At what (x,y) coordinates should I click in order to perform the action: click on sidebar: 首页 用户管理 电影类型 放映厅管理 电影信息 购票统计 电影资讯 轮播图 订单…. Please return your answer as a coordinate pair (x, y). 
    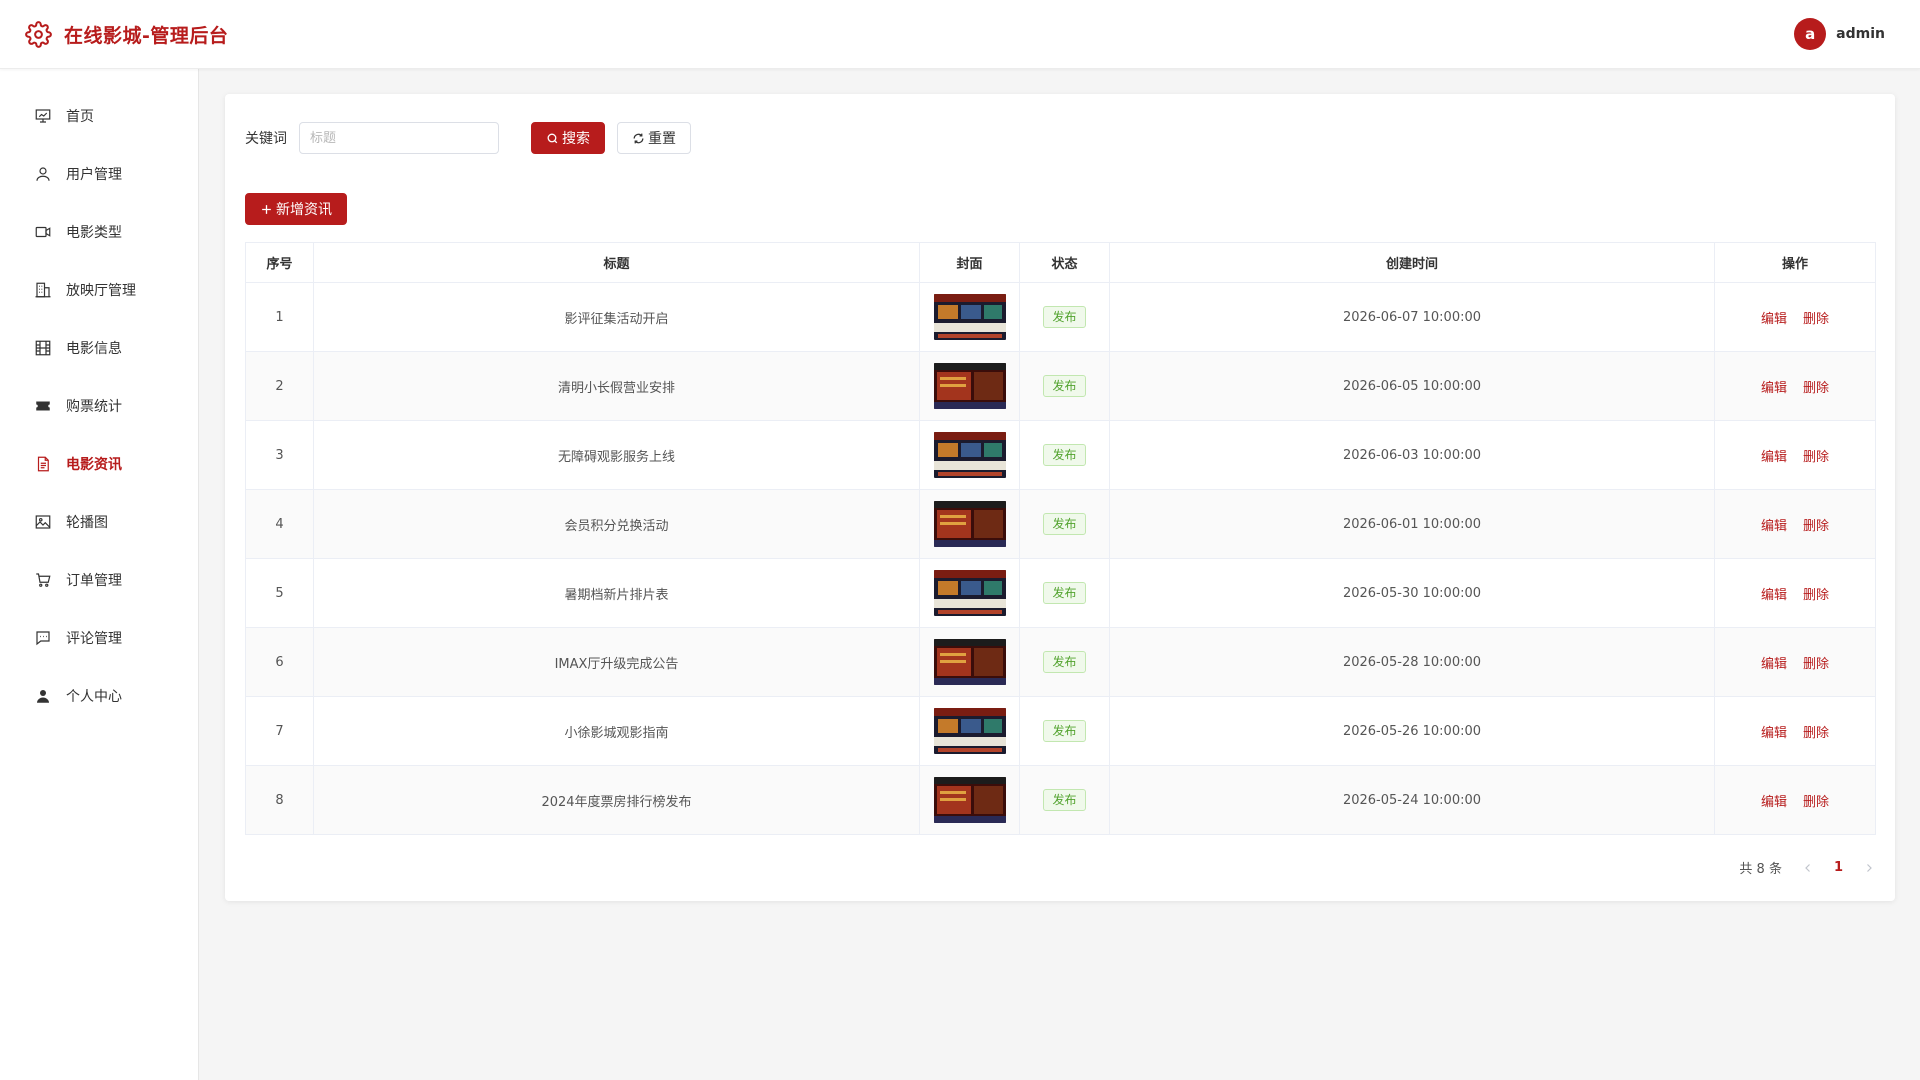
    Looking at the image, I should click on (99, 574).